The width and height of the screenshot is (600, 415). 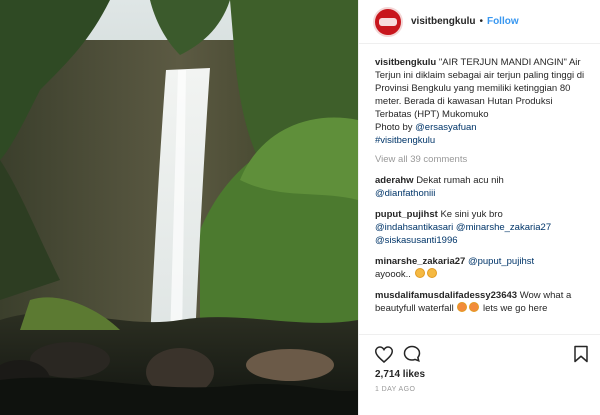 I want to click on photo-credit-link: @ersasyafuan, so click(x=445, y=127).